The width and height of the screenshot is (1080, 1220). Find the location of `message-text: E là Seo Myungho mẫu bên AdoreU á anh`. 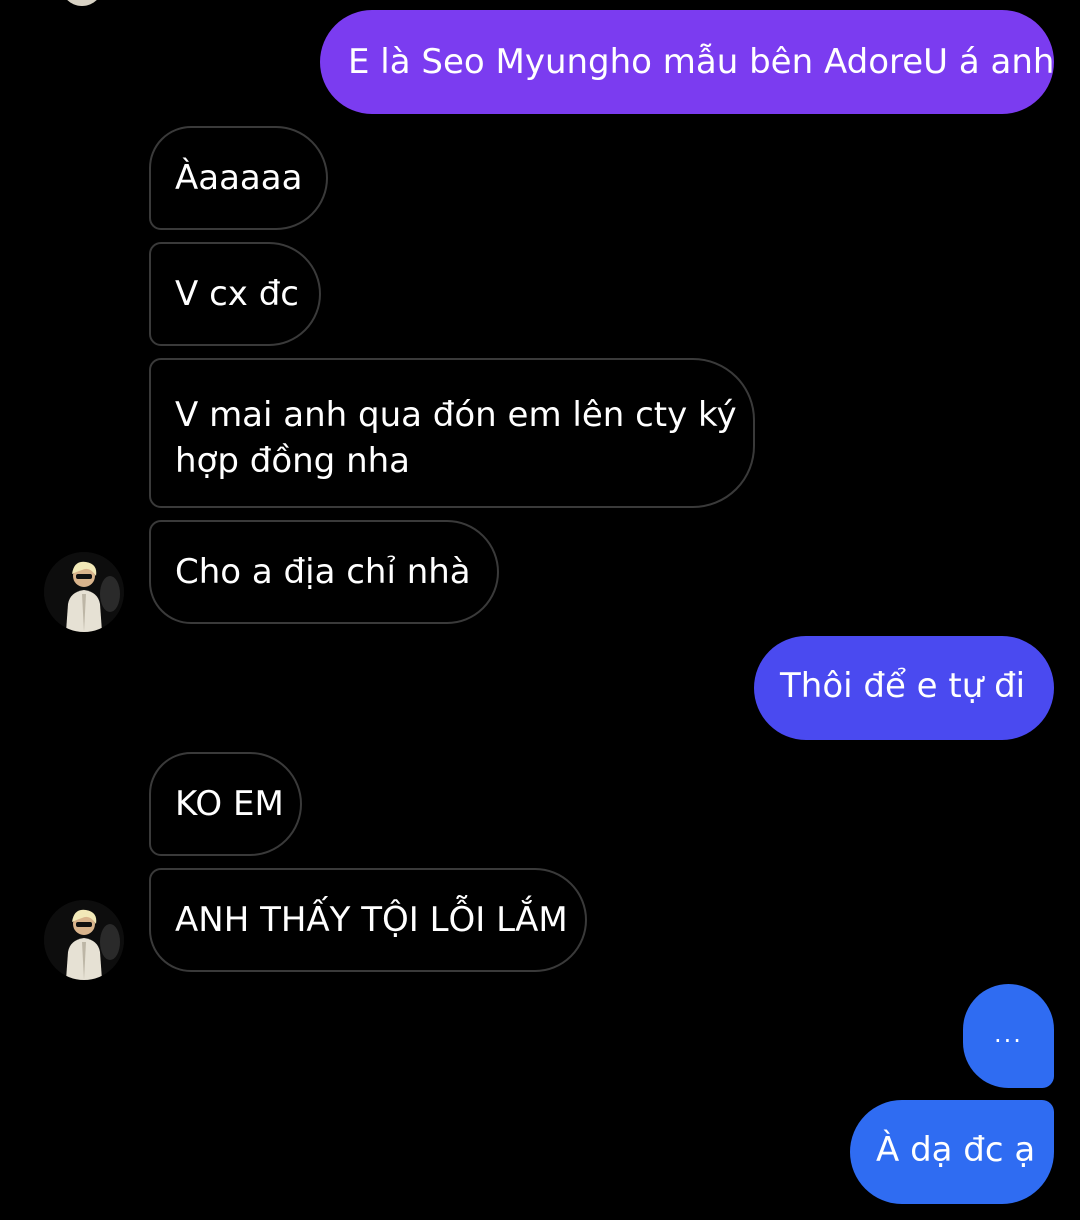

message-text: E là Seo Myungho mẫu bên AdoreU á anh is located at coordinates (701, 62).